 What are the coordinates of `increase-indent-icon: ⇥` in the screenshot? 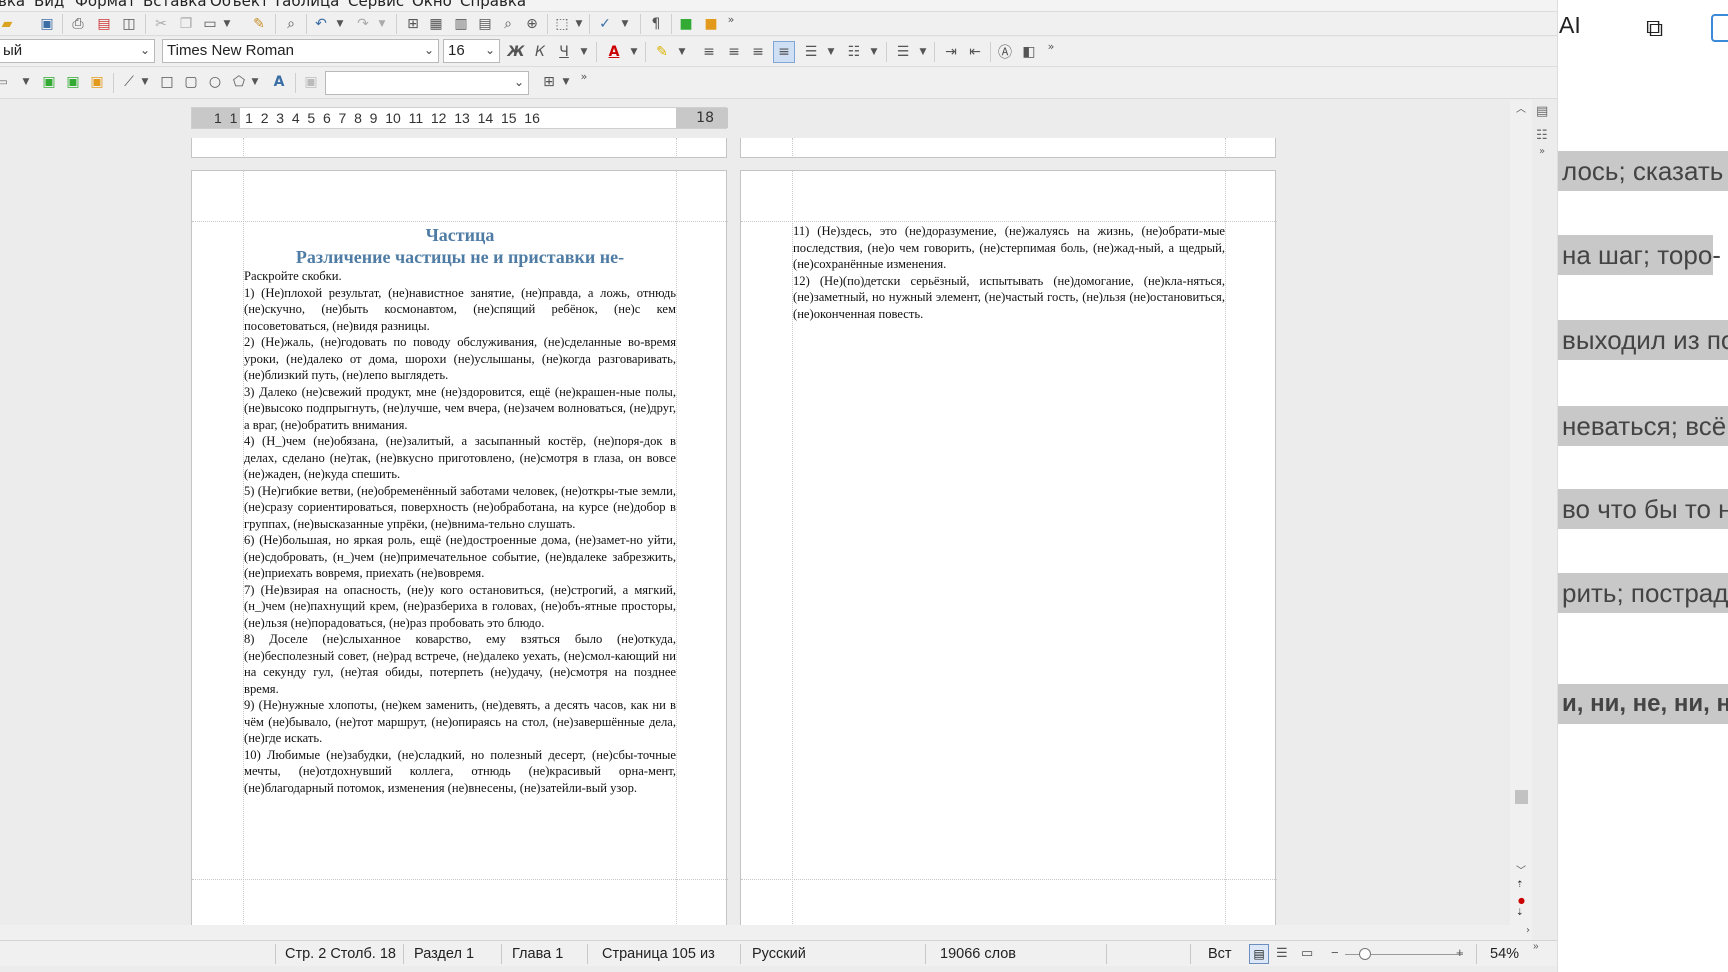 It's located at (951, 52).